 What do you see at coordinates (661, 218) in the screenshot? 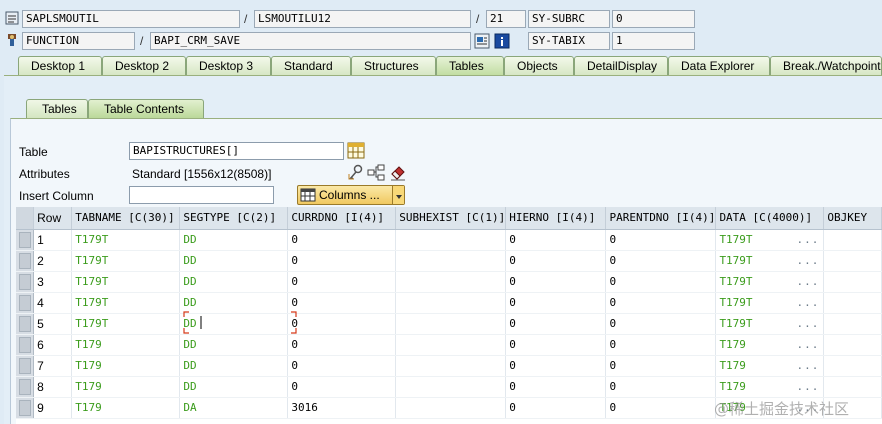
I see `column-header-parentdno: PARENTDNO [I(4)]` at bounding box center [661, 218].